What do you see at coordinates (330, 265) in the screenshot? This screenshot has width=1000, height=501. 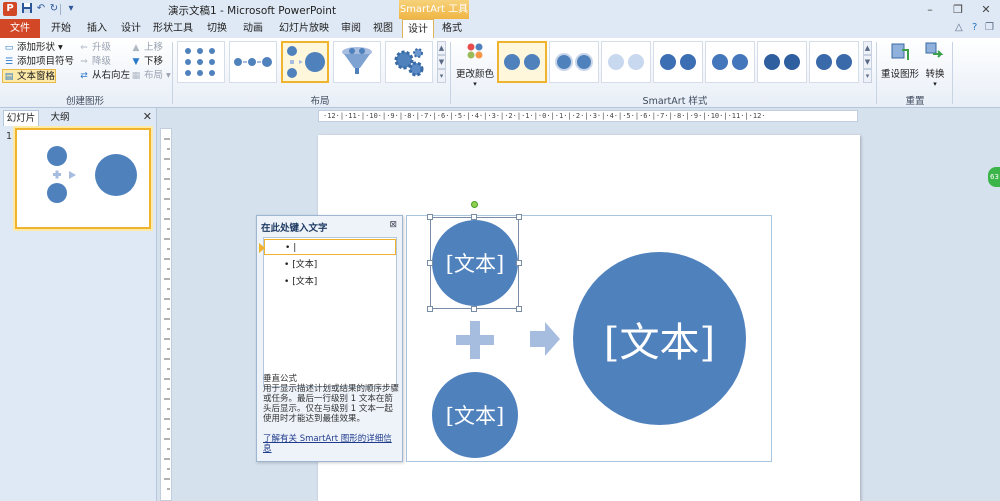 I see `text-pane-bullet-2: • [文本]` at bounding box center [330, 265].